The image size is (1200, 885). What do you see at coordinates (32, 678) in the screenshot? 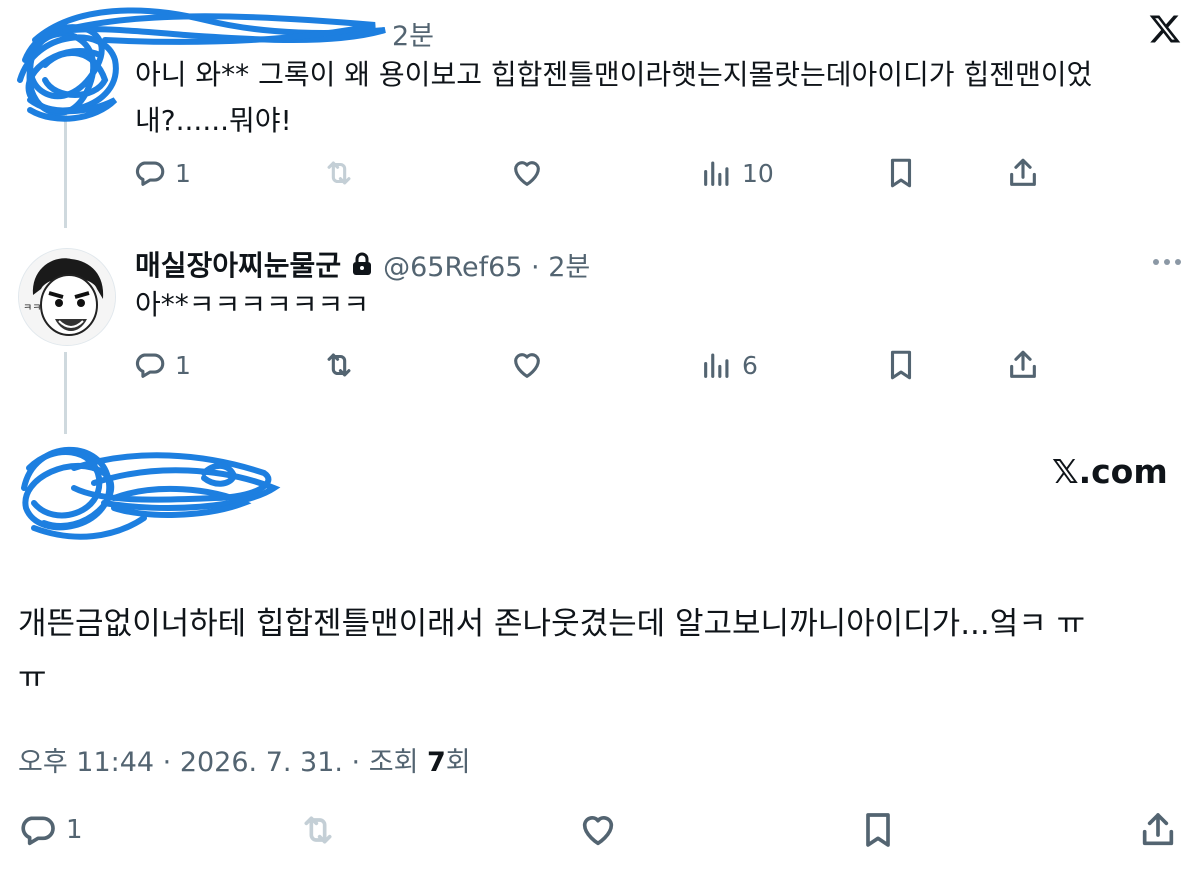
I see `main-tweet-text-line2: ㅠ` at bounding box center [32, 678].